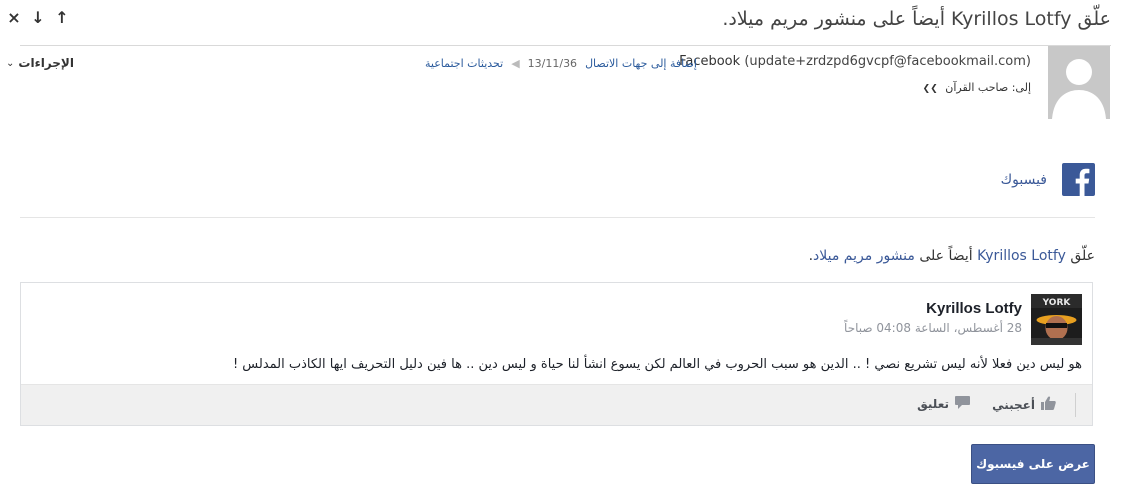 Image resolution: width=1121 pixels, height=500 pixels. I want to click on svg-text: YORK, so click(1057, 303).